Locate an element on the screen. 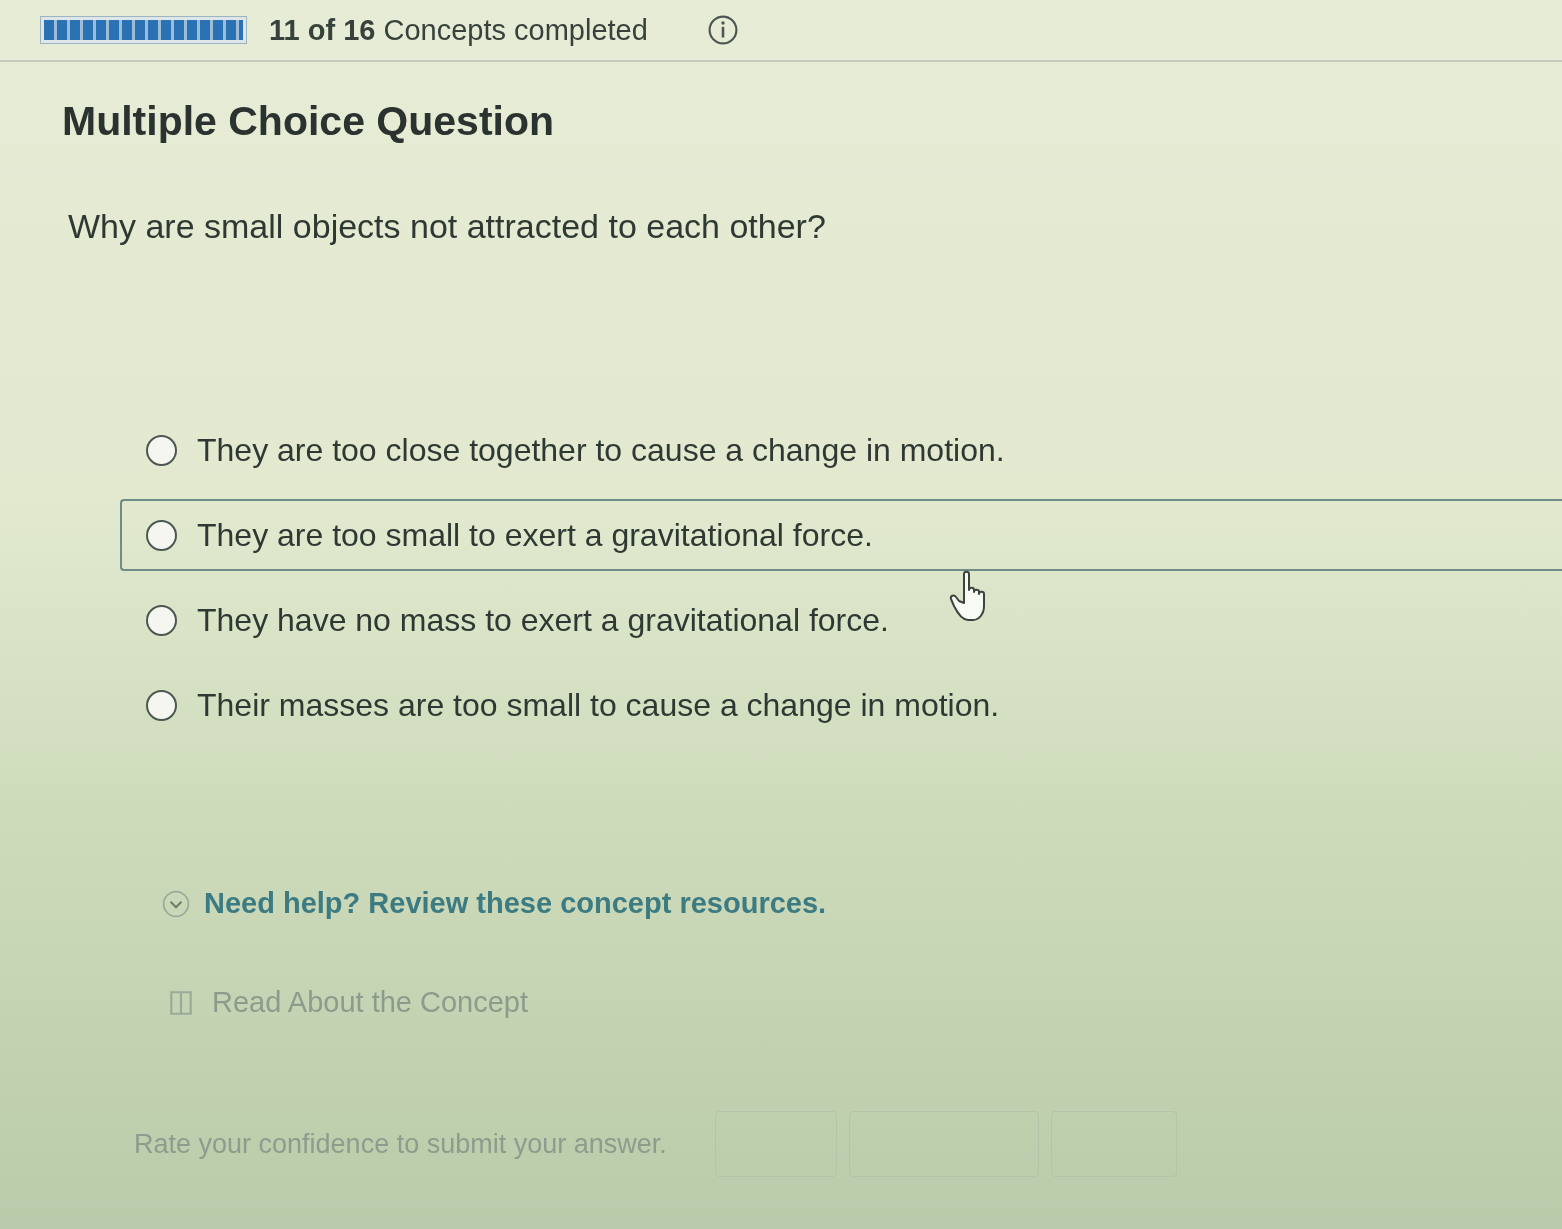 This screenshot has height=1229, width=1562. progress-label: 11 of 16 Concepts completed is located at coordinates (458, 30).